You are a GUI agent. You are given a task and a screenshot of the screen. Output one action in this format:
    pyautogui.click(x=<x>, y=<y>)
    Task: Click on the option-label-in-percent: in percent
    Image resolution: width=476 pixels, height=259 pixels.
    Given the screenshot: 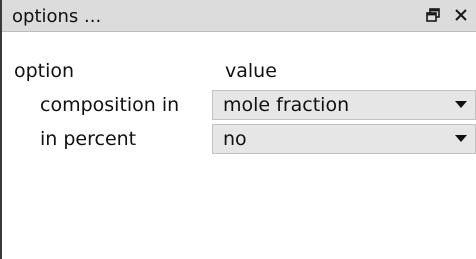 What is the action you would take?
    pyautogui.click(x=88, y=139)
    